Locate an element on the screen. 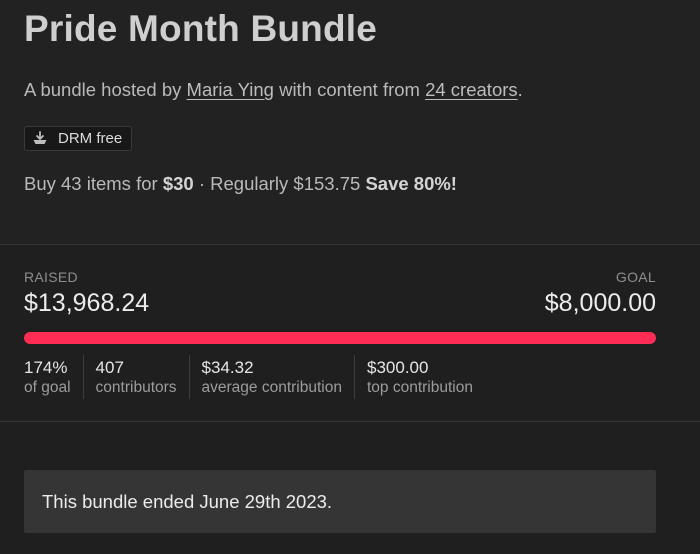  subtitle-middle: with content from is located at coordinates (349, 89).